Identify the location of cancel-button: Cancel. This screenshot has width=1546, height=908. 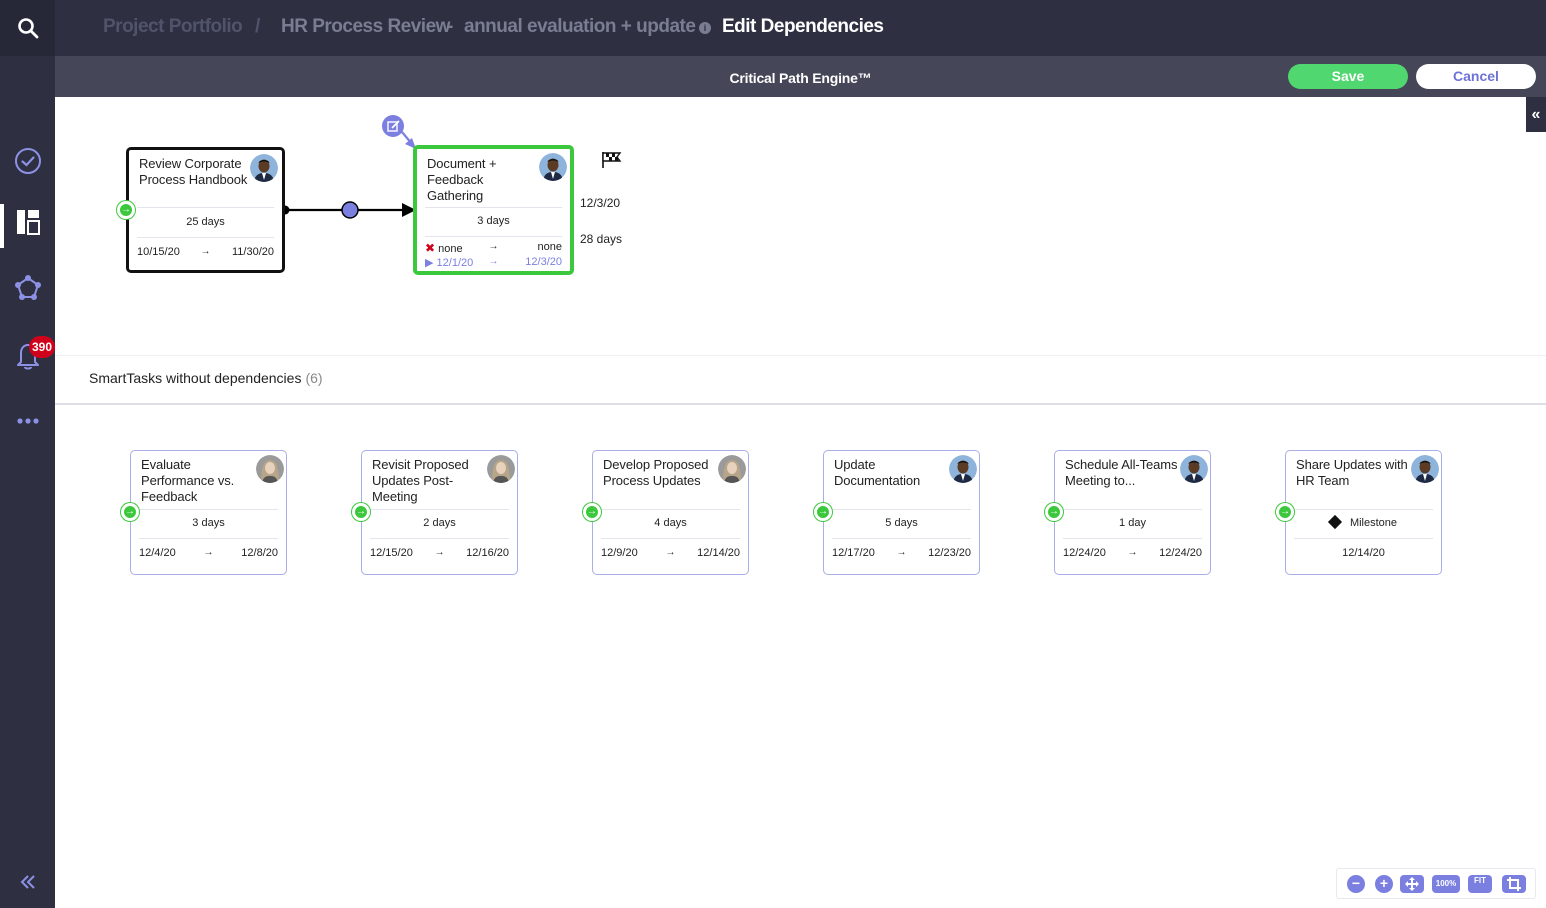
(1476, 76).